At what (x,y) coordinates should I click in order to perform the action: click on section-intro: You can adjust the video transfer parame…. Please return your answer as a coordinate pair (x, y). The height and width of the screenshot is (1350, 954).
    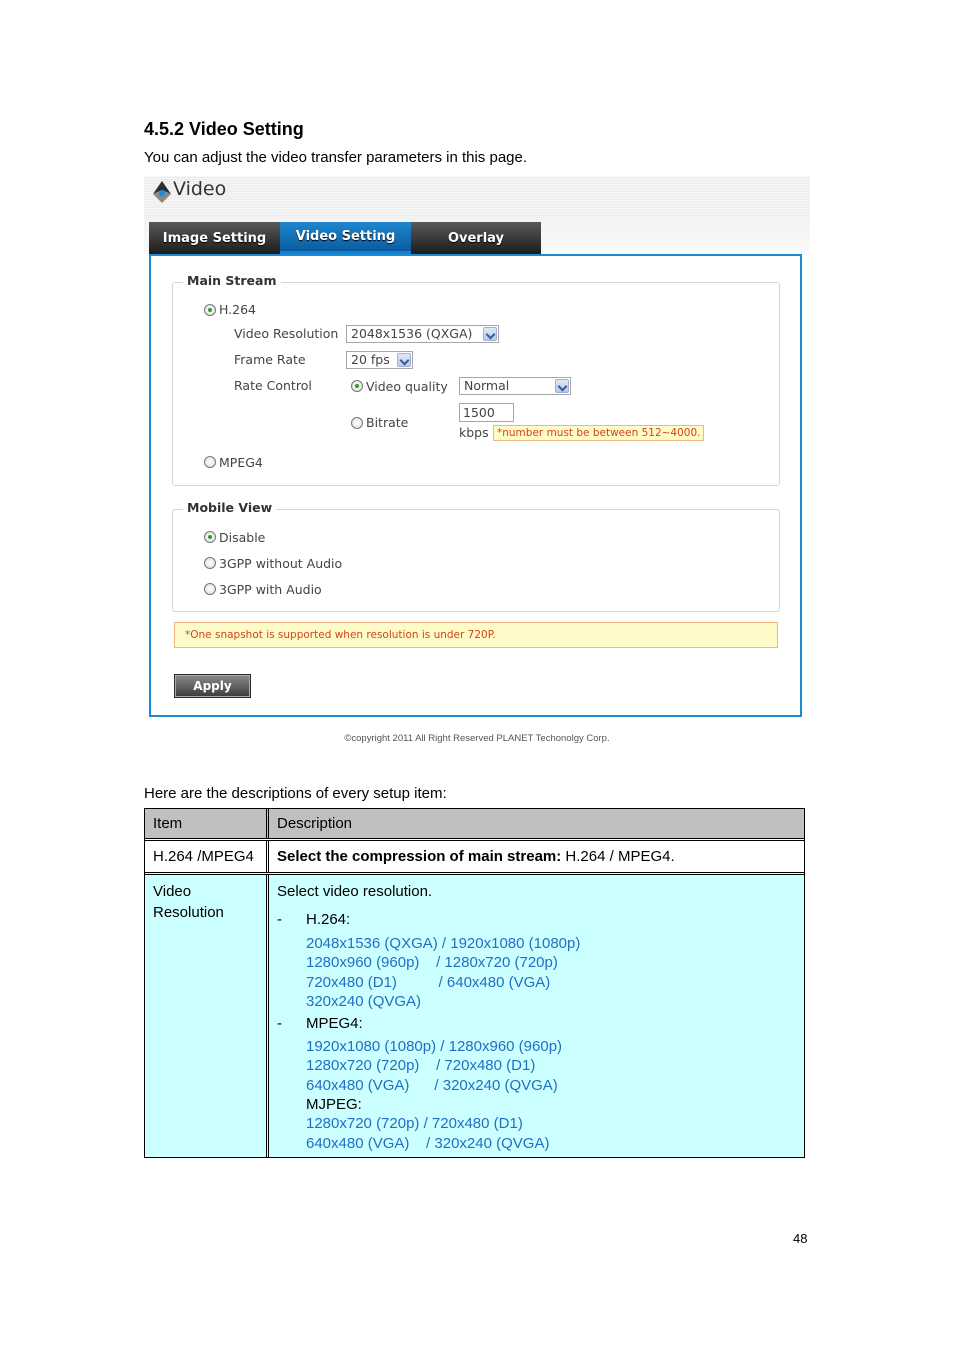
    Looking at the image, I should click on (336, 157).